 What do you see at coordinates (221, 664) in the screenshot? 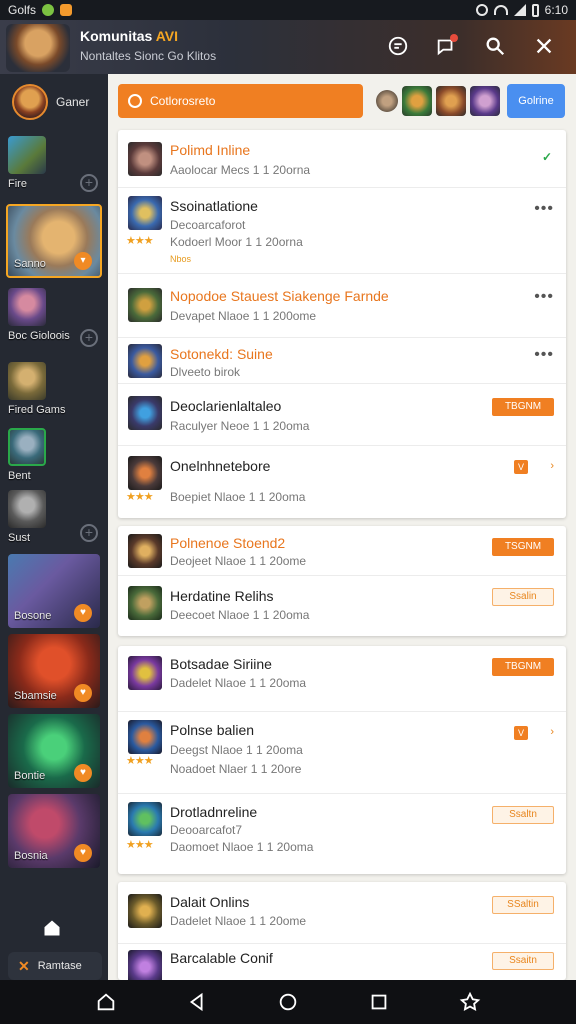
I see `item-title: Botsadae Siriine` at bounding box center [221, 664].